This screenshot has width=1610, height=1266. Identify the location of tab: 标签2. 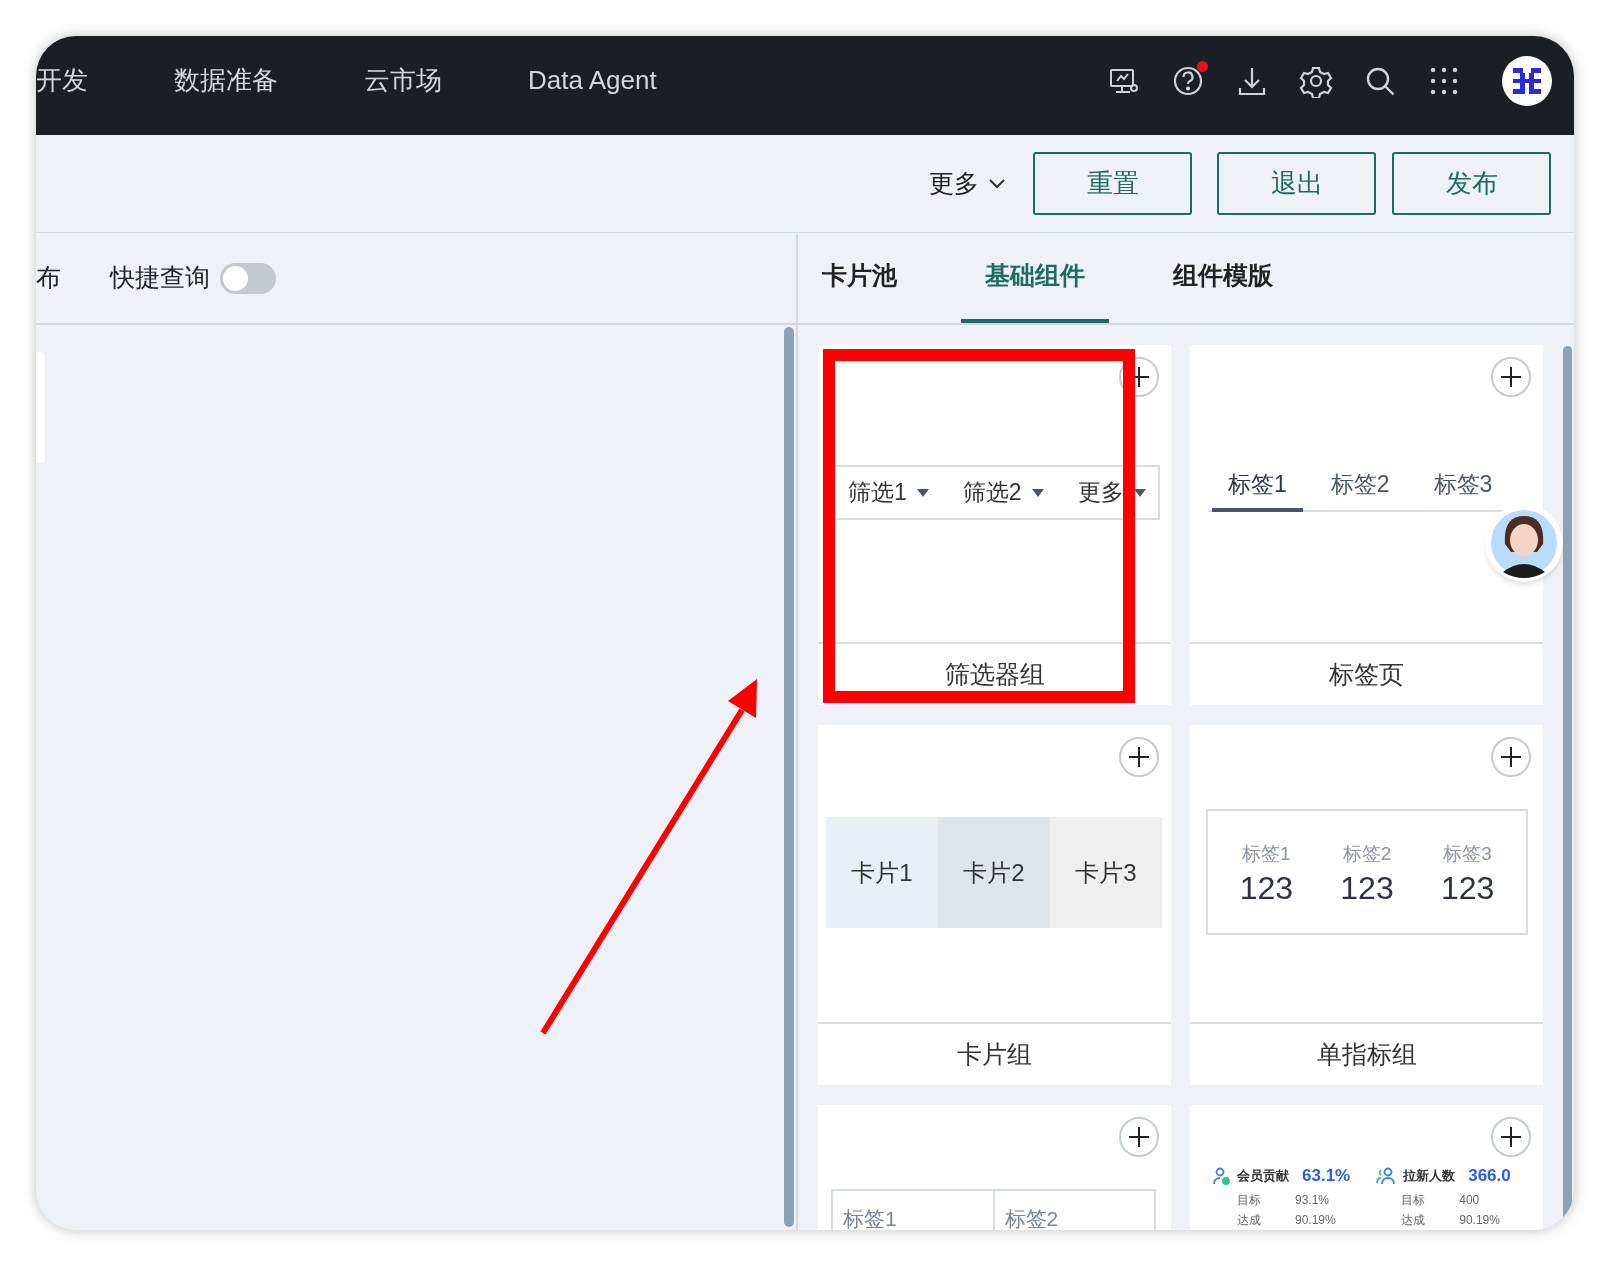
(1360, 489).